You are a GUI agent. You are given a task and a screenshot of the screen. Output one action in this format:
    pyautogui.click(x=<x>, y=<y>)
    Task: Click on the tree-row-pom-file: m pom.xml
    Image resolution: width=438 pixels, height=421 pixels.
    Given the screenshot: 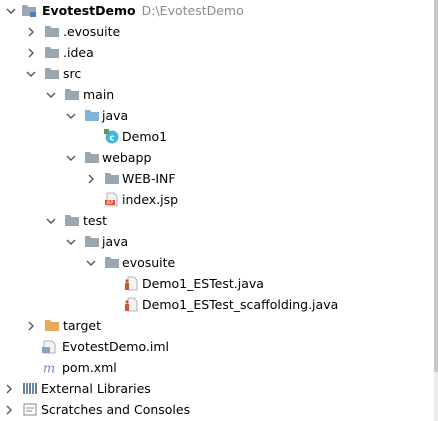 What is the action you would take?
    pyautogui.click(x=217, y=367)
    